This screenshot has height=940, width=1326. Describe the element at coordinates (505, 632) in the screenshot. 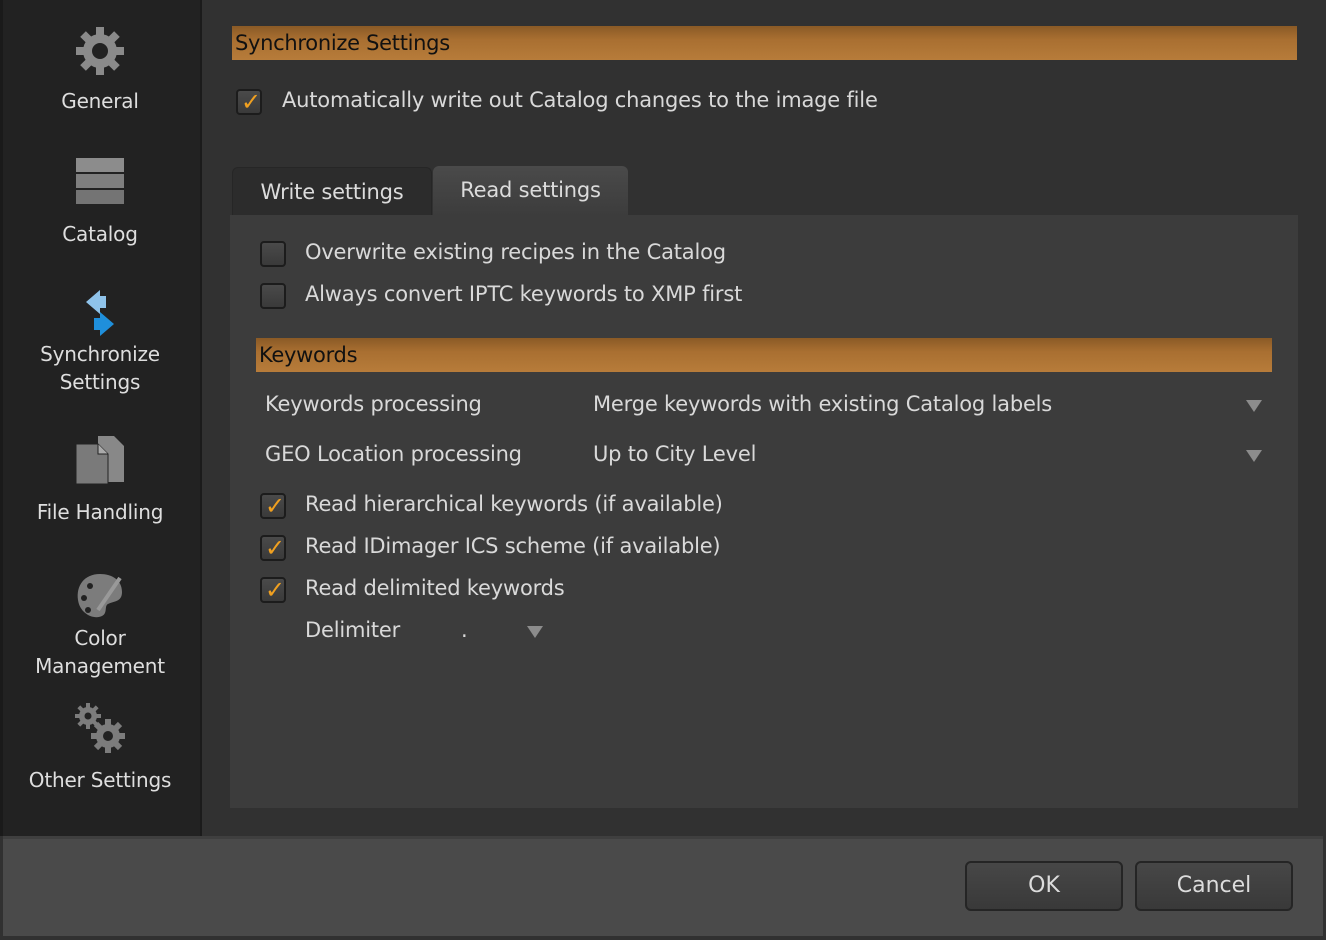

I see `delimiter-select: .` at that location.